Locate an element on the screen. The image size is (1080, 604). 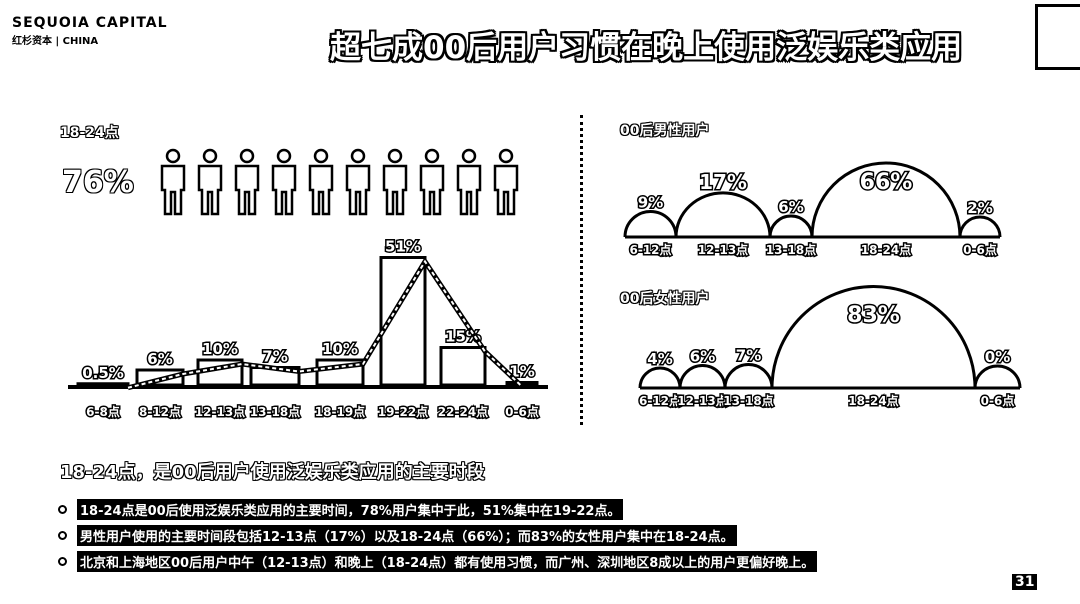
divider is located at coordinates (581, 270).